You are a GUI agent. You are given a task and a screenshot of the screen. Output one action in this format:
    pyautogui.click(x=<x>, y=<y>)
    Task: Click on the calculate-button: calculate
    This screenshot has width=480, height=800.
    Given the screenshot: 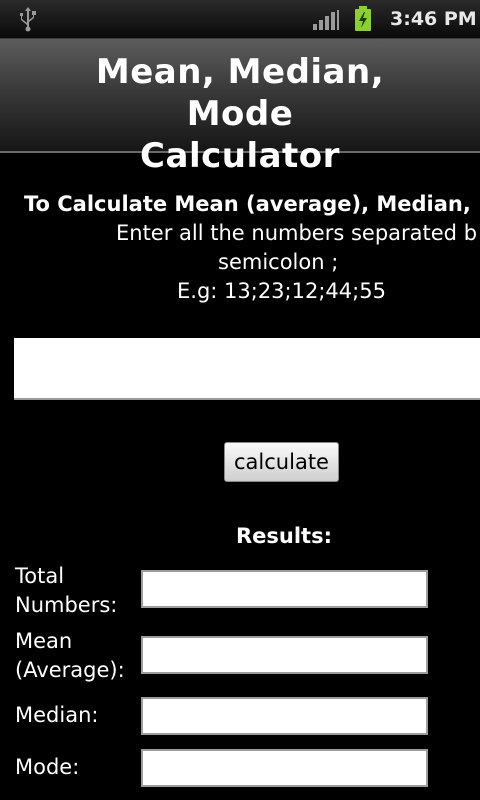 What is the action you would take?
    pyautogui.click(x=281, y=462)
    